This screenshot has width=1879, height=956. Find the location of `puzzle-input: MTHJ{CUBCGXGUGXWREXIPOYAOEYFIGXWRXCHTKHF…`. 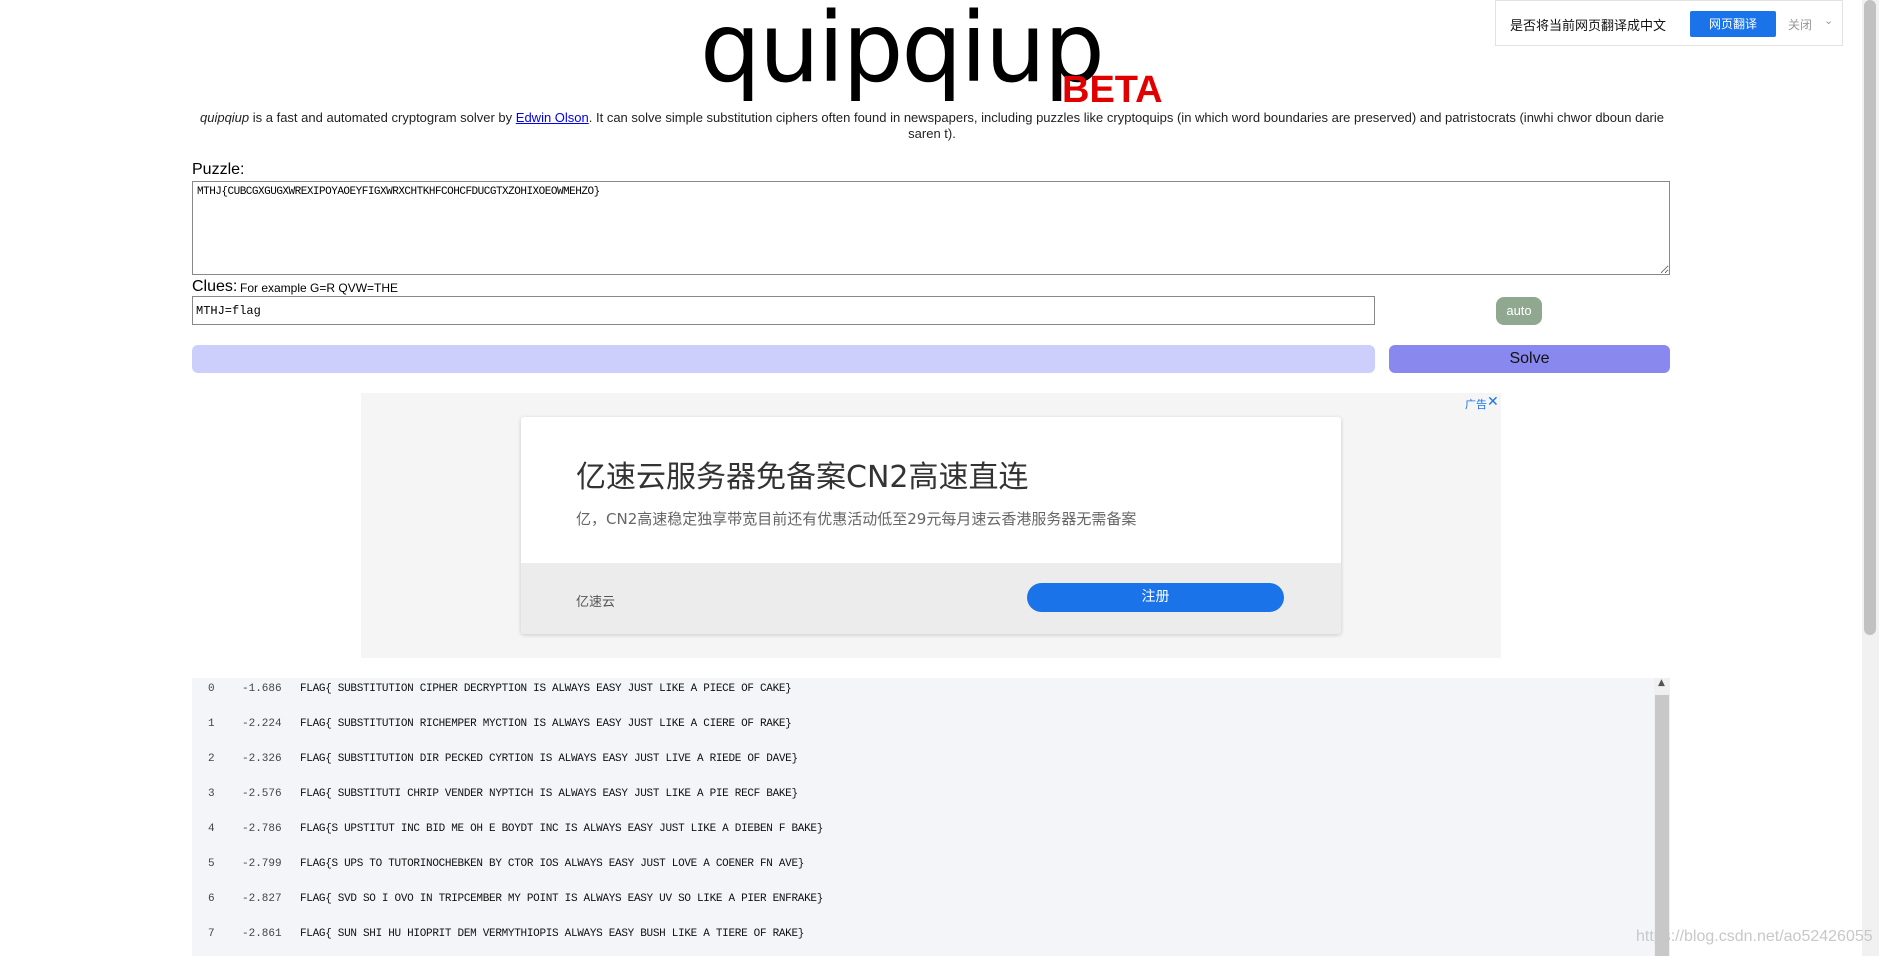

puzzle-input: MTHJ{CUBCGXGUGXWREXIPOYAOEYFIGXWRXCHTKHF… is located at coordinates (931, 228).